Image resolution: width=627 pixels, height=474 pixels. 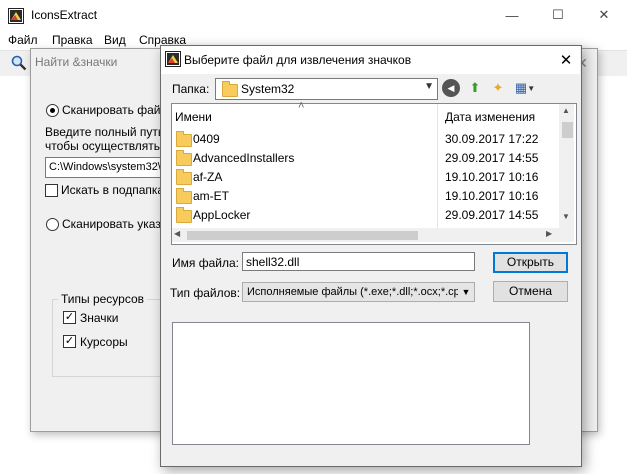 What do you see at coordinates (110, 132) in the screenshot?
I see `instruction-line1: Введите полный путь и` at bounding box center [110, 132].